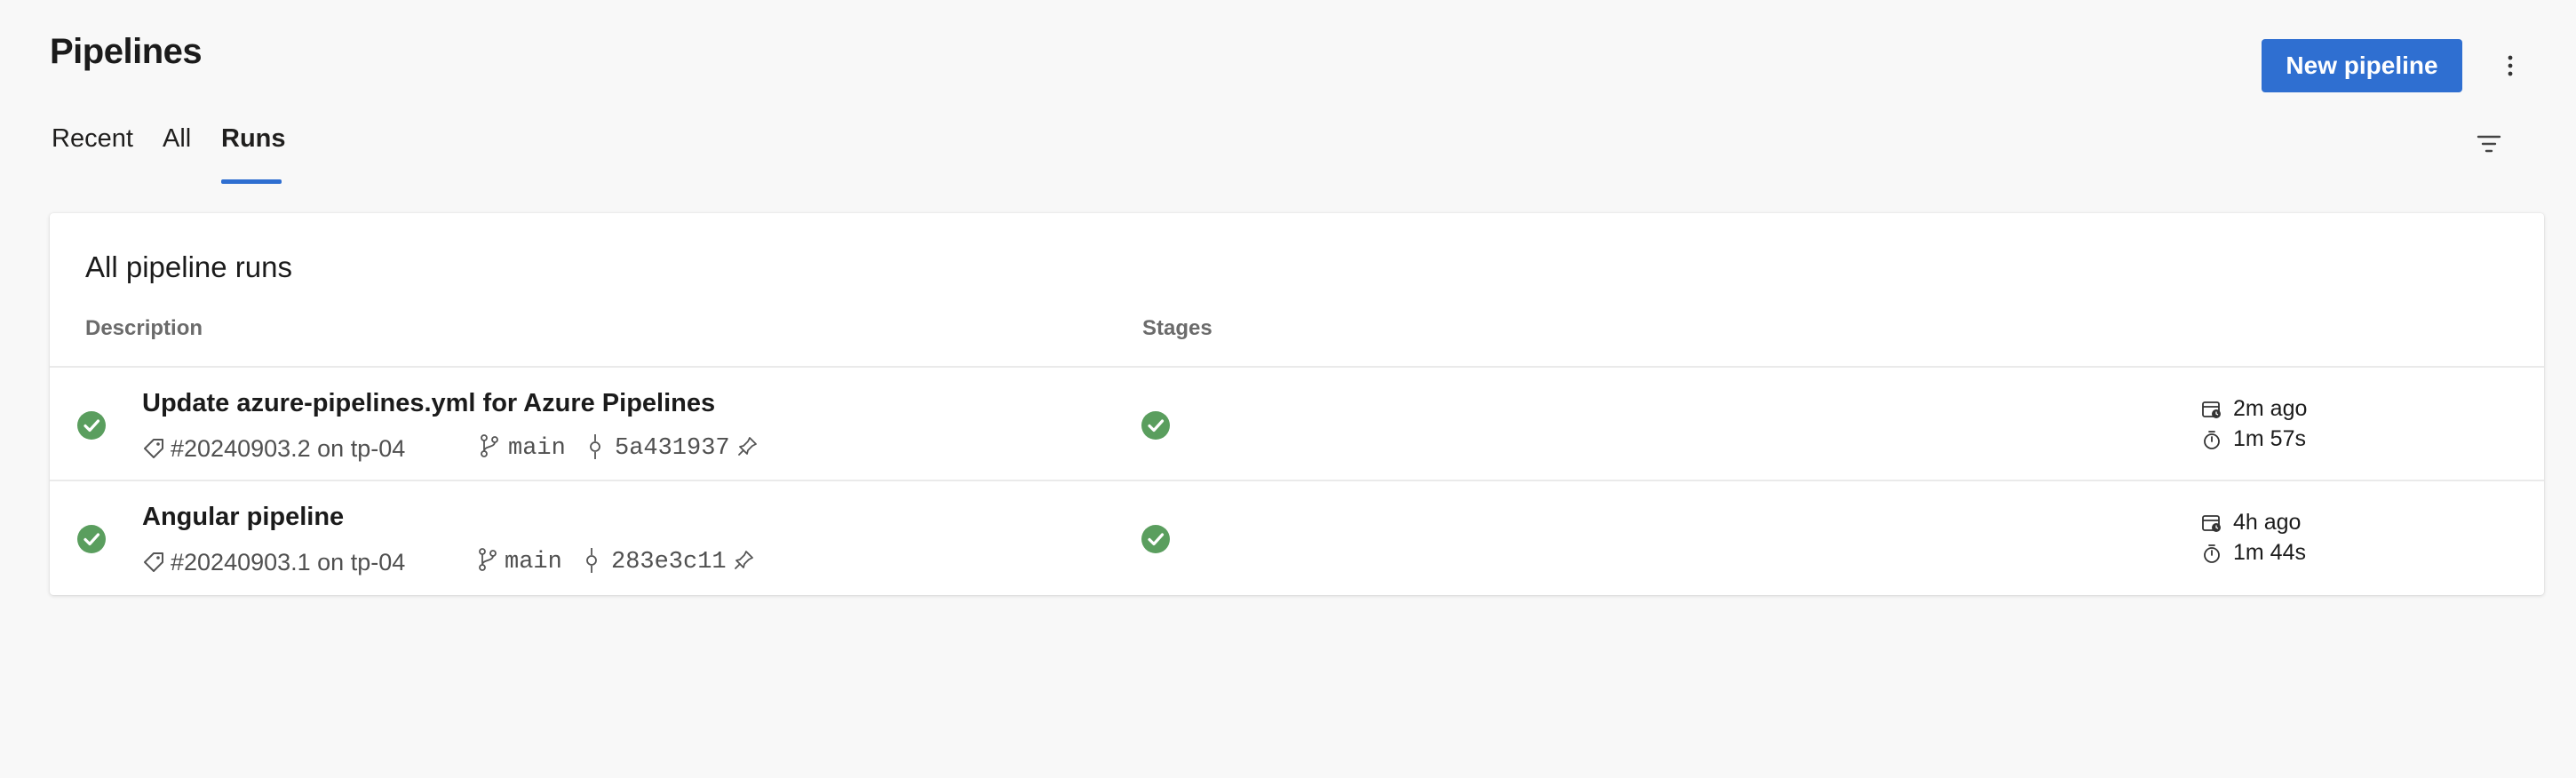 This screenshot has height=778, width=2576. I want to click on tab-runs: Runs, so click(253, 139).